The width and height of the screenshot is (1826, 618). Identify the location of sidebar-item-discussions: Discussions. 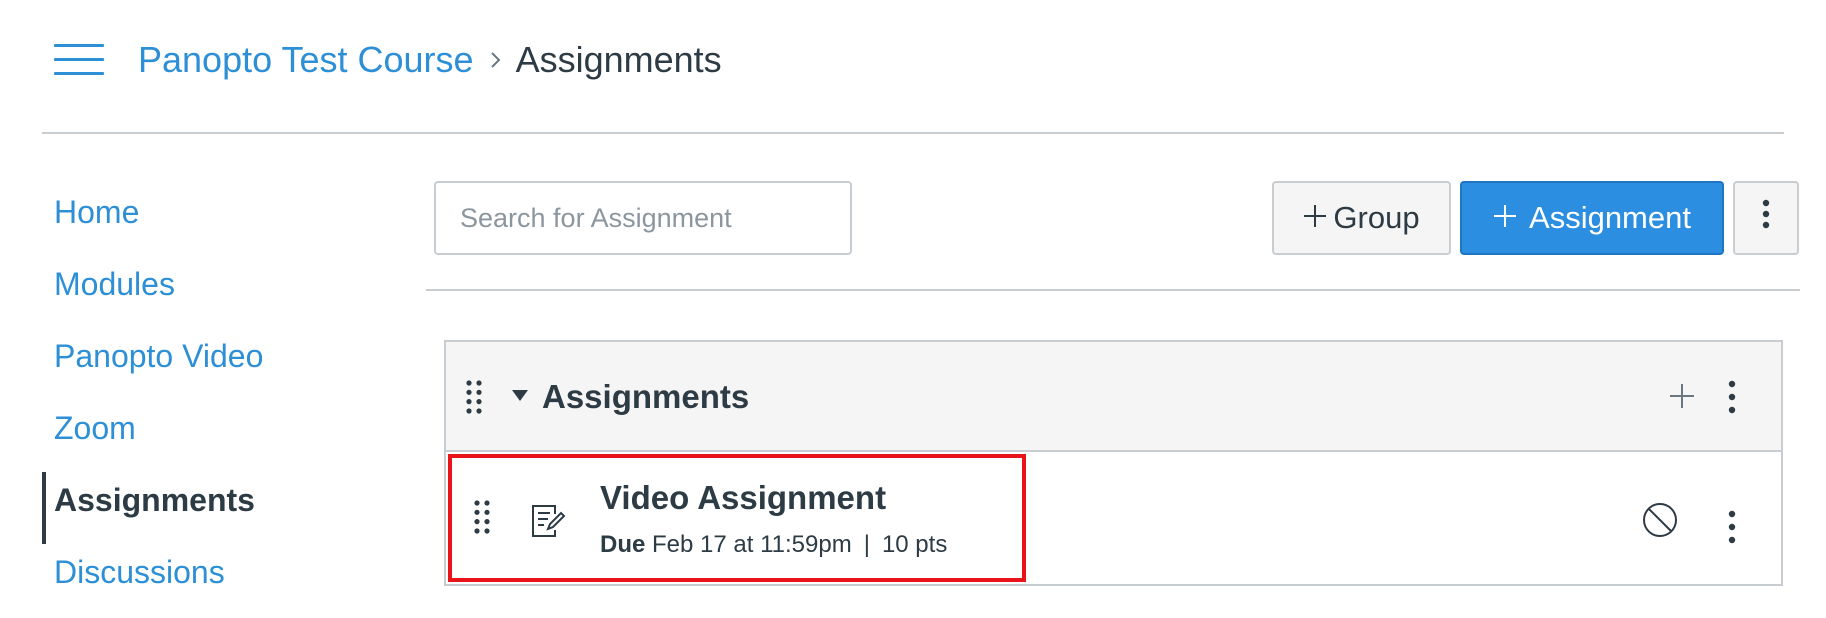
(207, 572).